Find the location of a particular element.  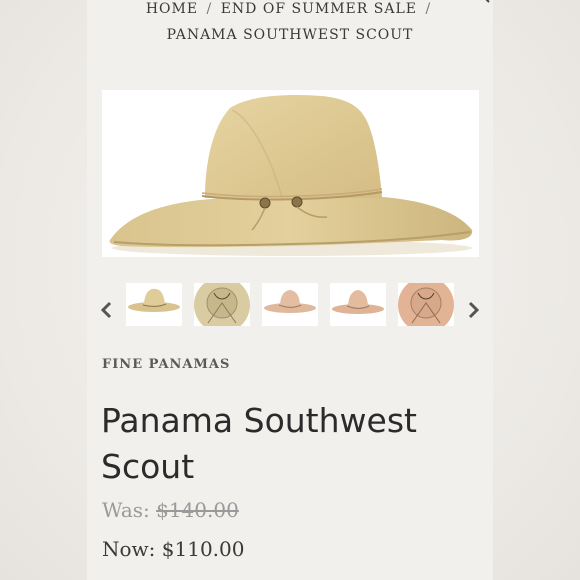

hat-interior-tan-thumb is located at coordinates (222, 304).